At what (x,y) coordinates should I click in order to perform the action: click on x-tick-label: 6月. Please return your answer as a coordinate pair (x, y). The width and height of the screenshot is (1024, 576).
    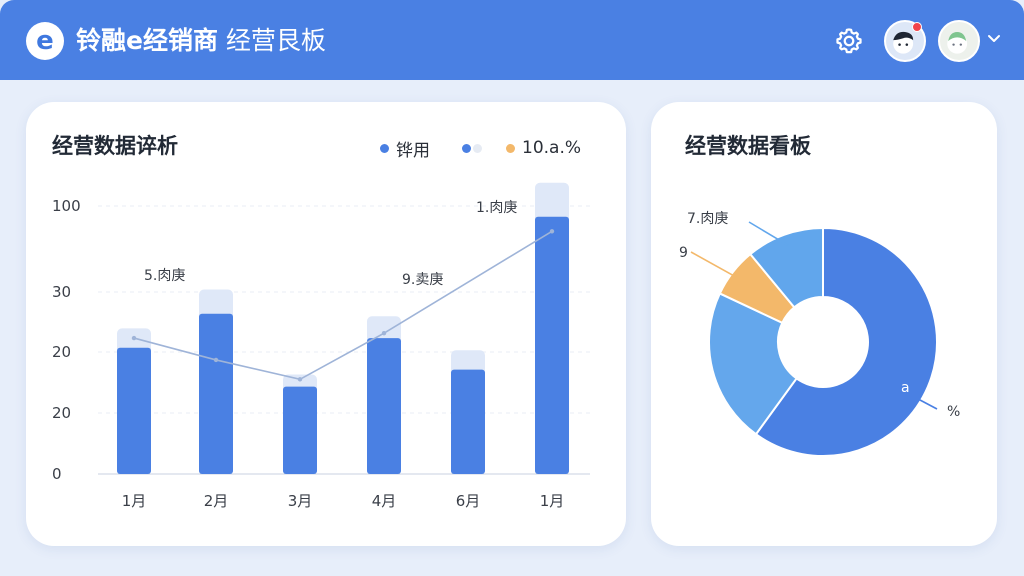
    Looking at the image, I should click on (468, 501).